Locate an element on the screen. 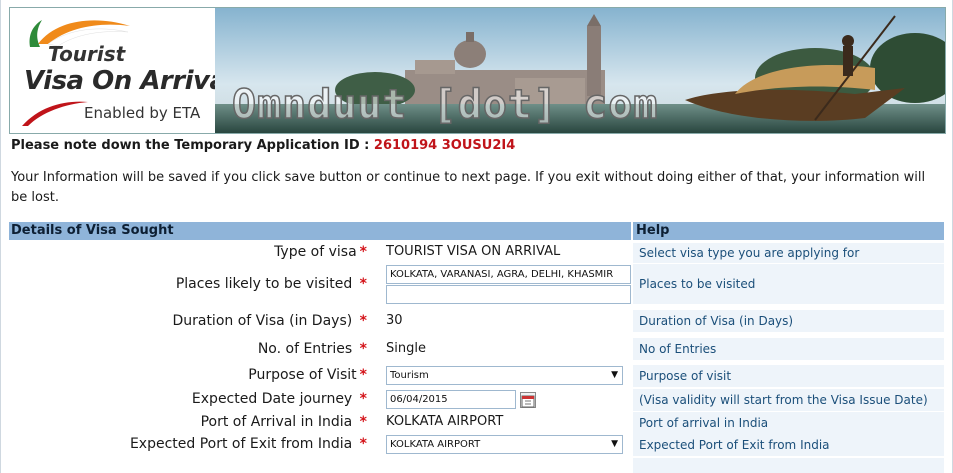 The height and width of the screenshot is (473, 953). help-port-exit: Expected Port of Exit from India is located at coordinates (788, 445).